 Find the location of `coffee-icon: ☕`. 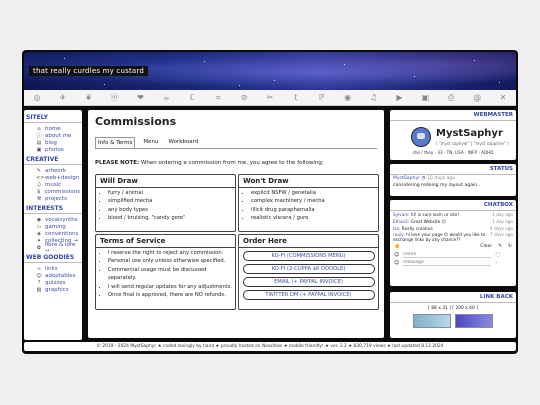

coffee-icon: ☕ is located at coordinates (166, 97).